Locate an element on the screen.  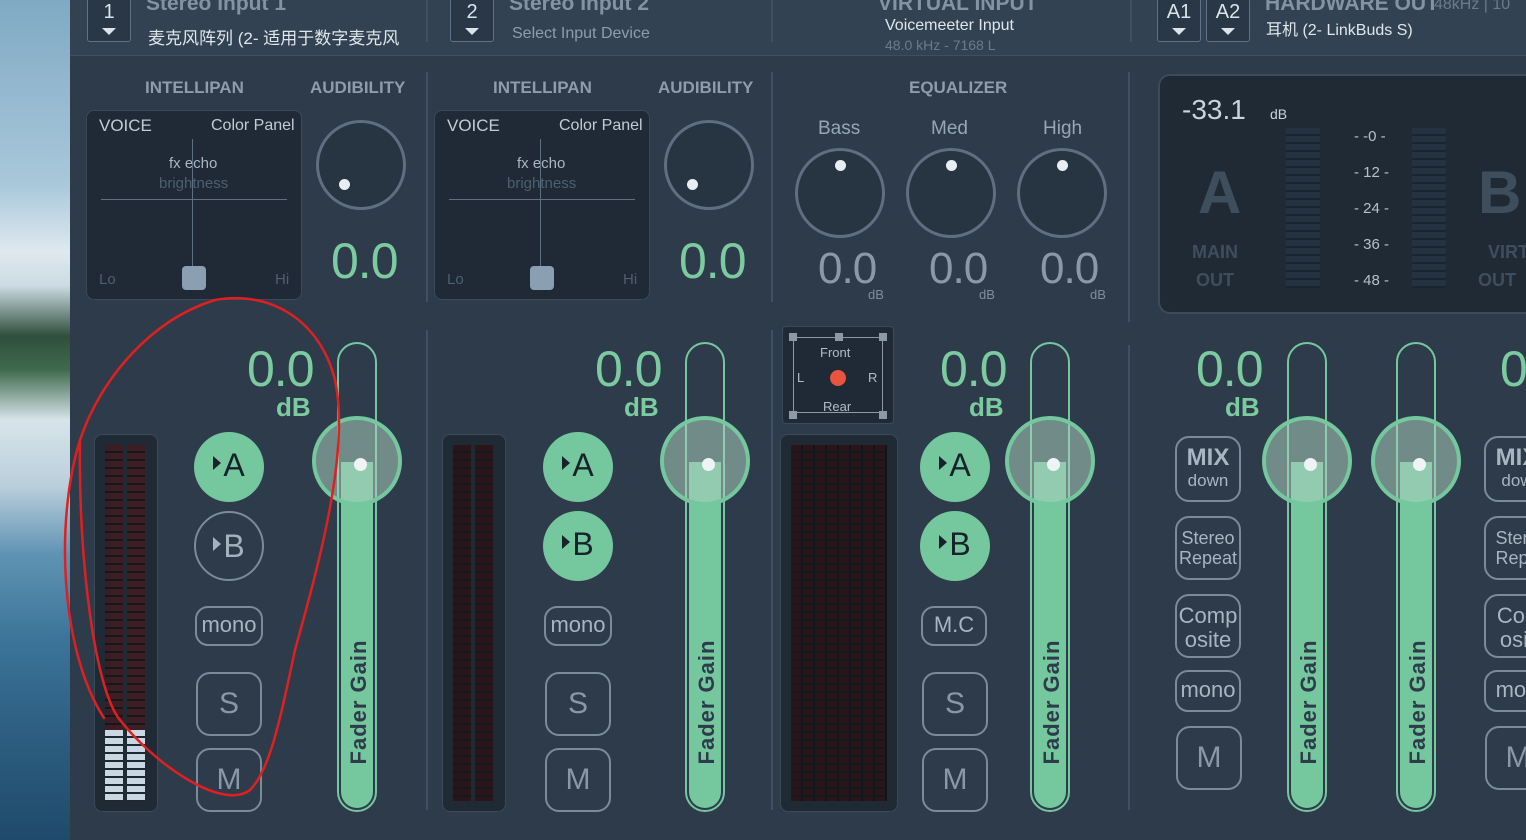
knob-indicator is located at coordinates (840, 165).